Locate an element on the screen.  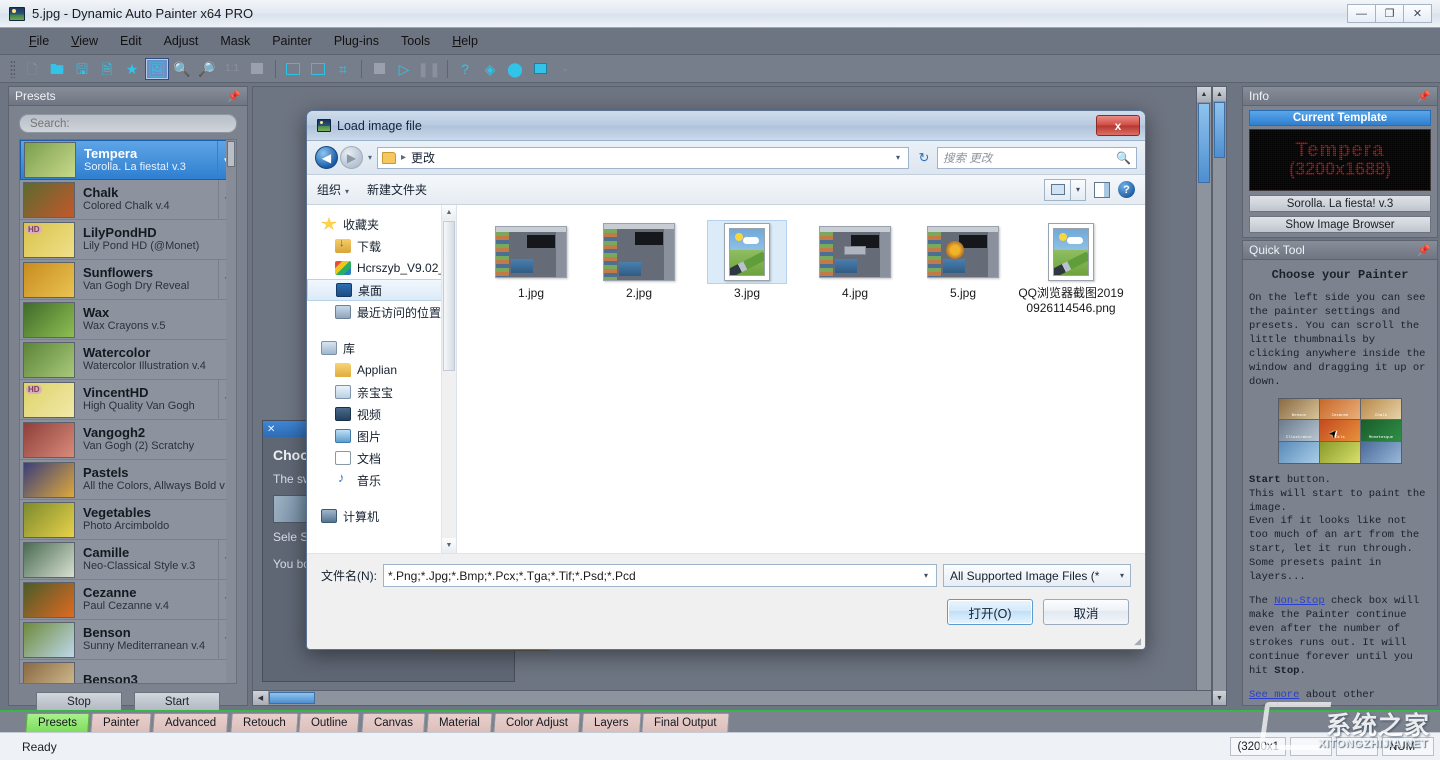
tab-presets: Presets is located at coordinates (57, 722).